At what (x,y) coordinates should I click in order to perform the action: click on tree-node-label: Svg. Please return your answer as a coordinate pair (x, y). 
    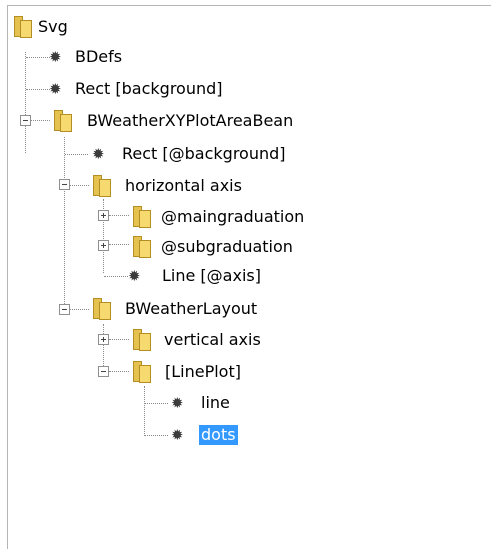
    Looking at the image, I should click on (53, 26).